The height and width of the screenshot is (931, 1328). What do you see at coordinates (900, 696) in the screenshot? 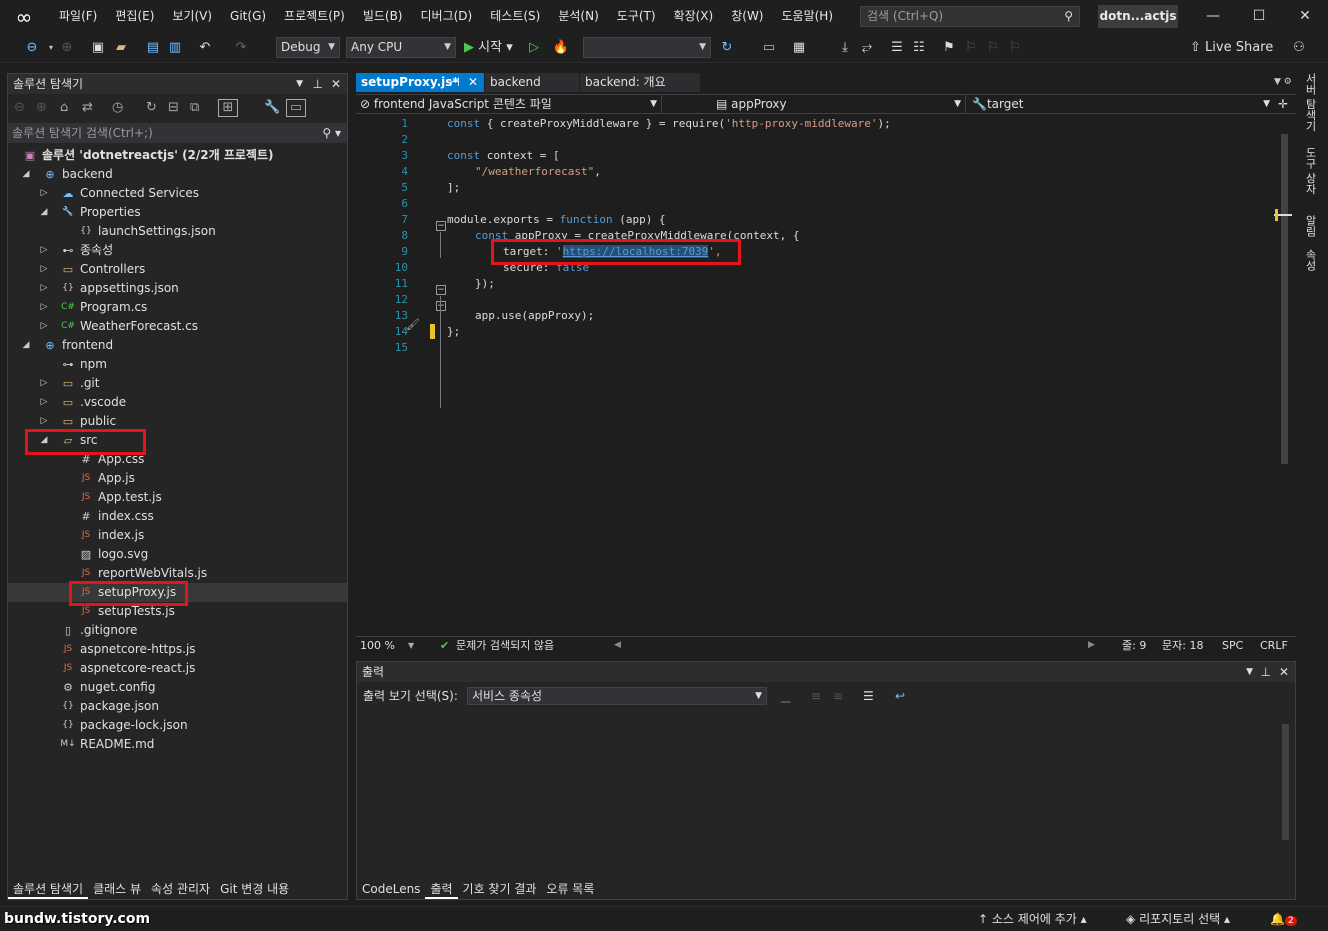
I see `word-wrap-icon: ↩` at bounding box center [900, 696].